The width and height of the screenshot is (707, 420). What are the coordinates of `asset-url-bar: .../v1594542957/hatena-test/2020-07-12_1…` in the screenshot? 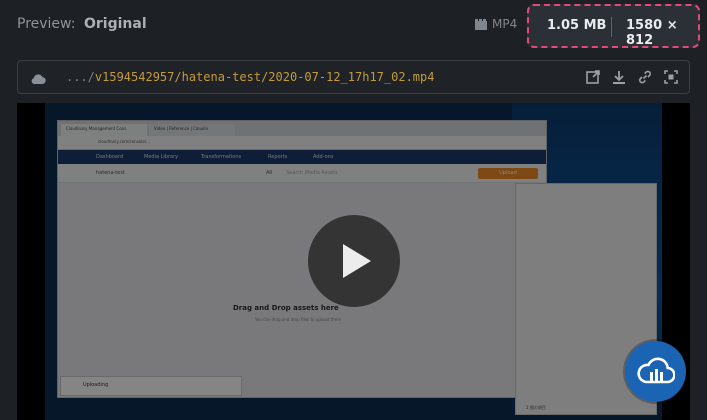 It's located at (353, 77).